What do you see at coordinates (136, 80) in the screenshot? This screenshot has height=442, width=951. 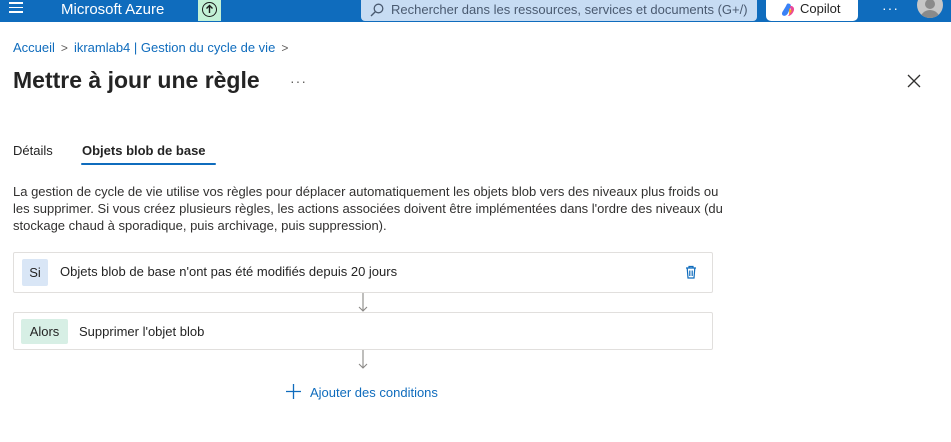 I see `page-title: Mettre à jour une règle` at bounding box center [136, 80].